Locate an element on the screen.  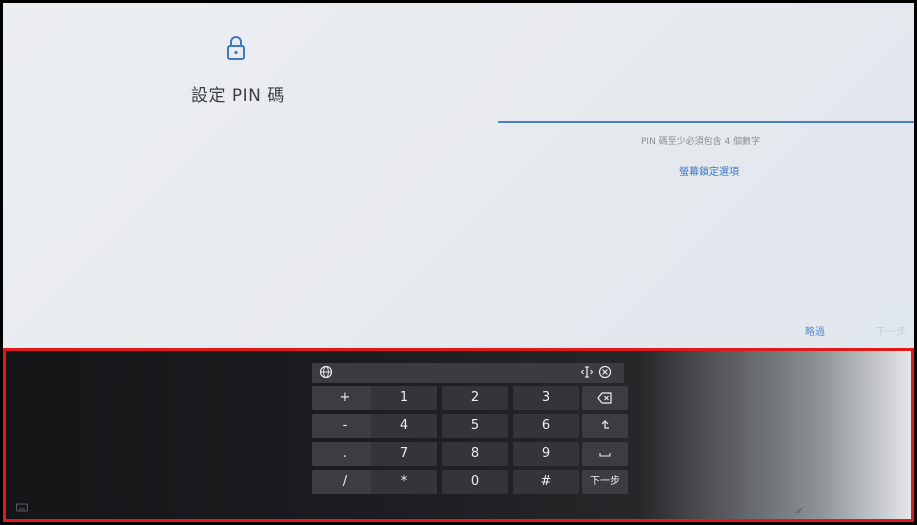
keyboard-toolbar is located at coordinates (468, 373).